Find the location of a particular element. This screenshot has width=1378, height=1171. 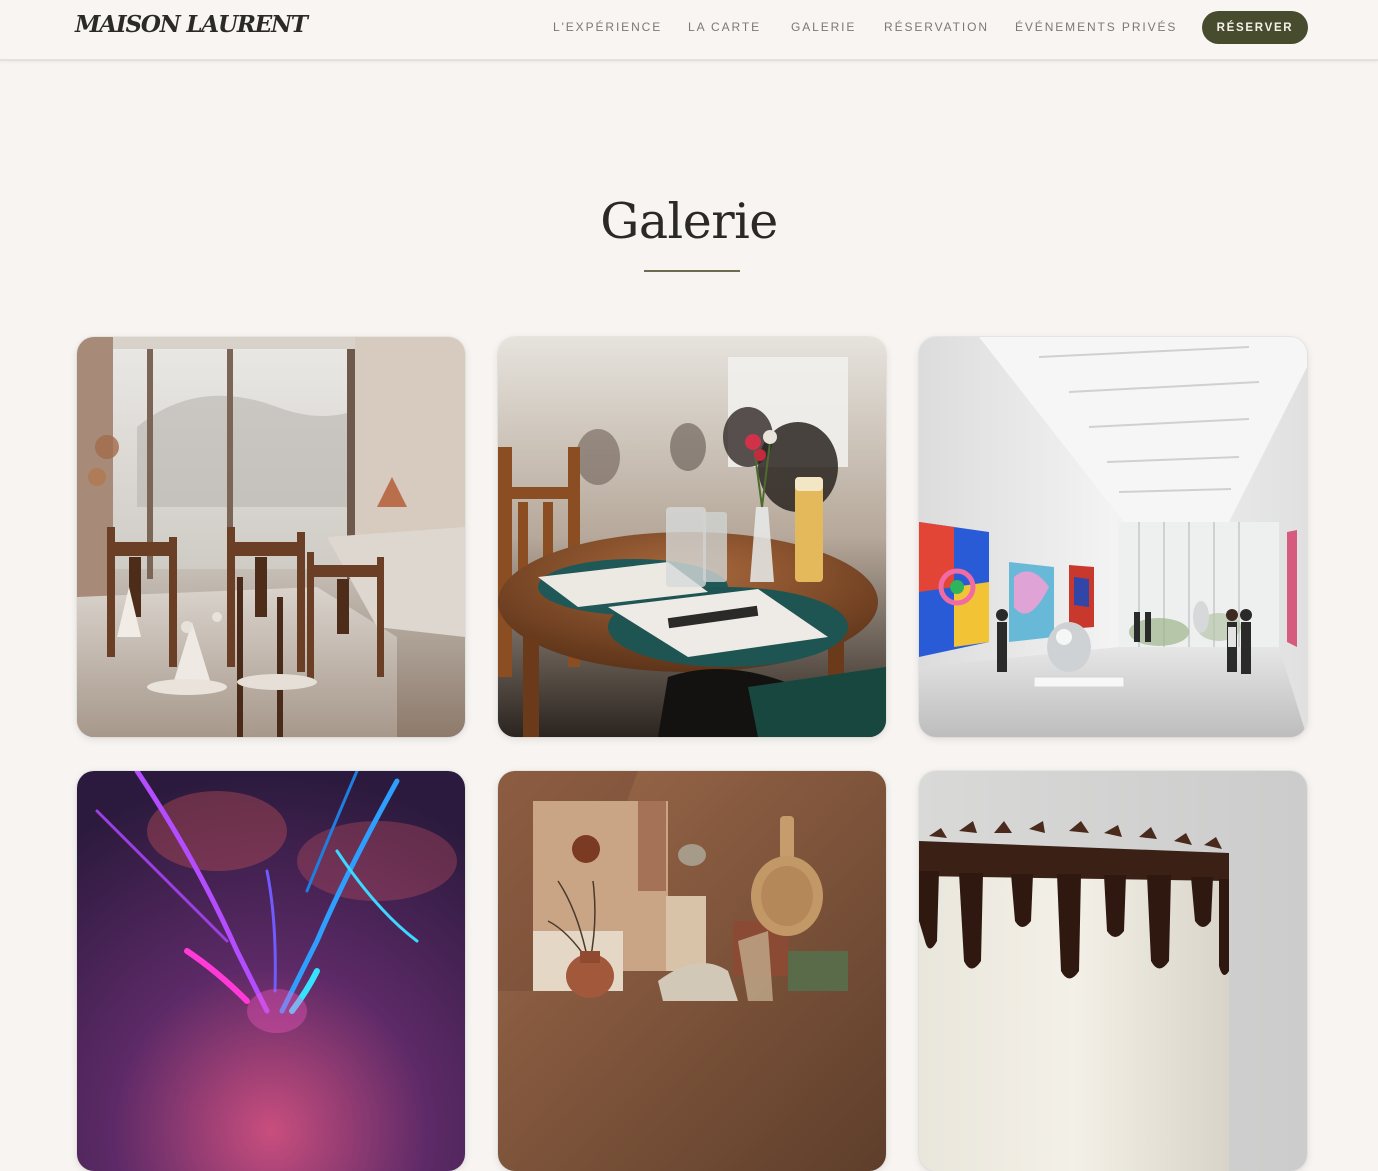

gallery-image-restaurant-dining-room is located at coordinates (271, 537).